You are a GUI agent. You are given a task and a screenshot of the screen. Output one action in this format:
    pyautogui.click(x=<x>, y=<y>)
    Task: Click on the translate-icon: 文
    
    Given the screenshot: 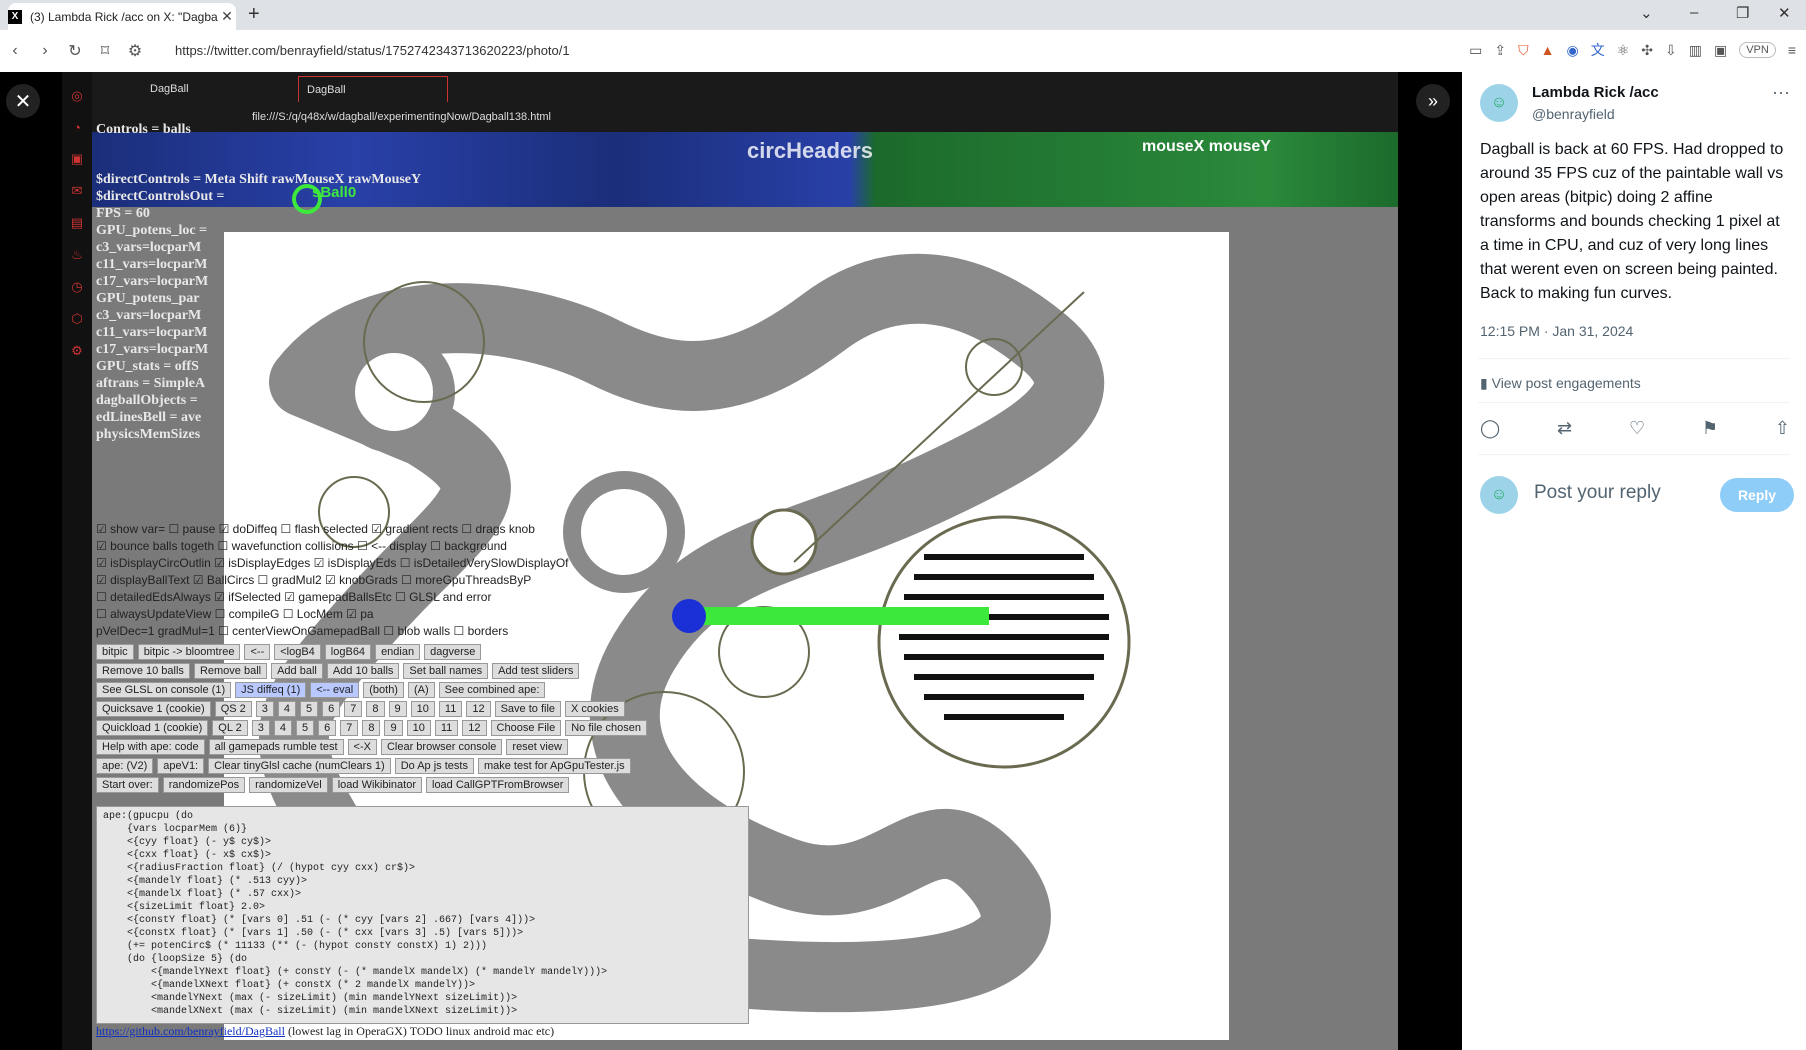 What is the action you would take?
    pyautogui.click(x=1598, y=50)
    